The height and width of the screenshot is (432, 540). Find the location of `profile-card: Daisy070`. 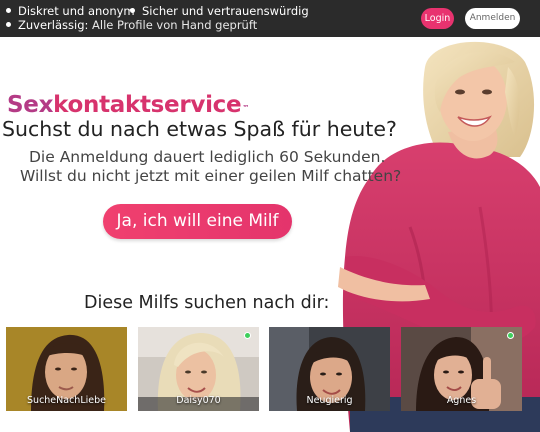

profile-card: Daisy070 is located at coordinates (198, 369).